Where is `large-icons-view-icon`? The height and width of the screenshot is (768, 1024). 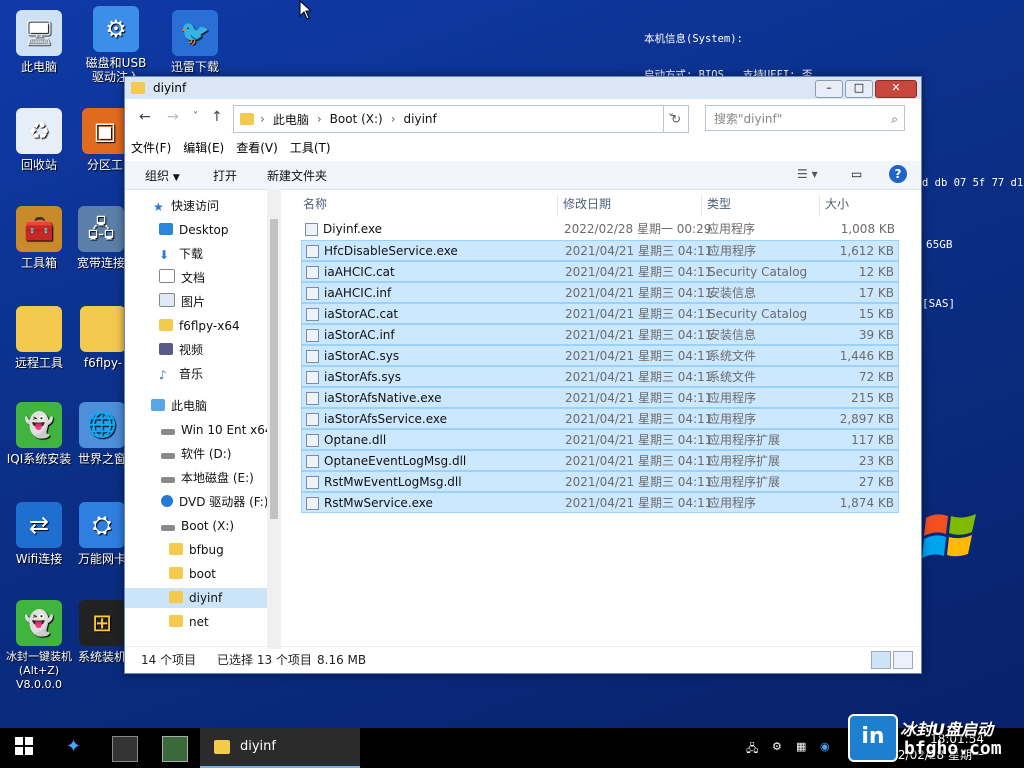 large-icons-view-icon is located at coordinates (903, 660).